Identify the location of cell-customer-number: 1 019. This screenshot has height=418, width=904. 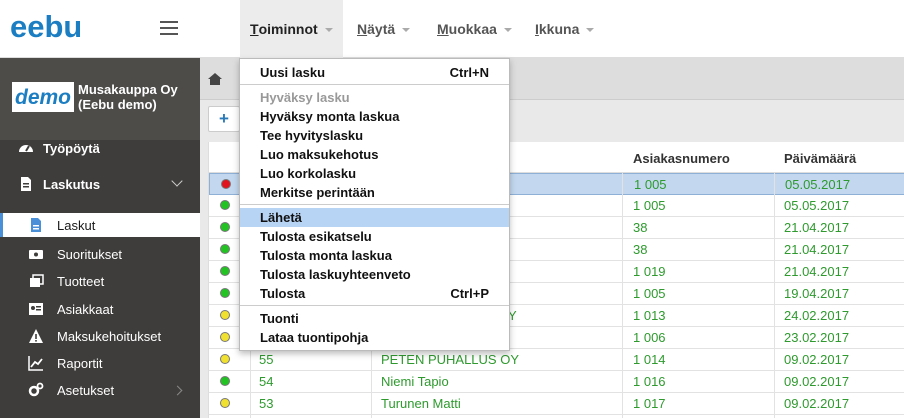
(649, 271).